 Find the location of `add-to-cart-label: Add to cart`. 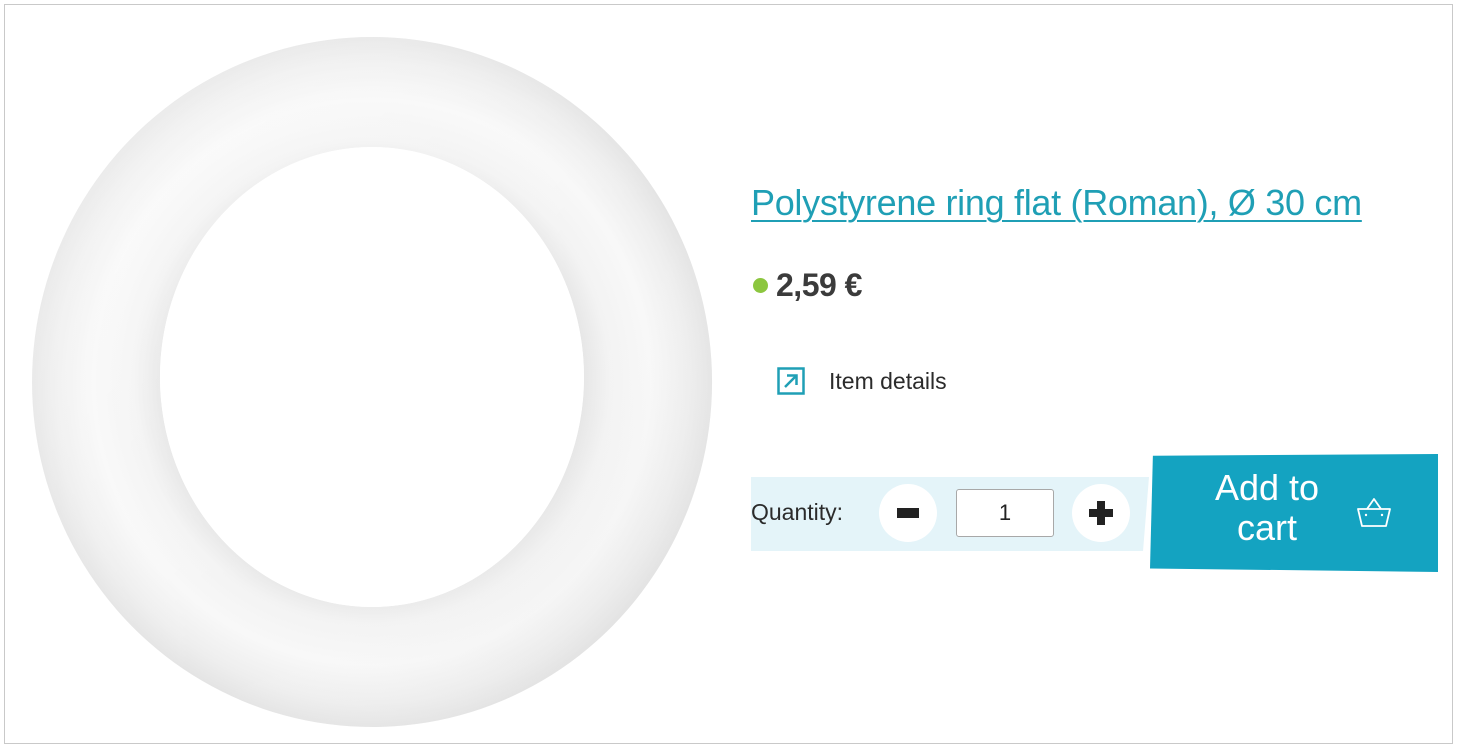

add-to-cart-label: Add to cart is located at coordinates (1267, 508).